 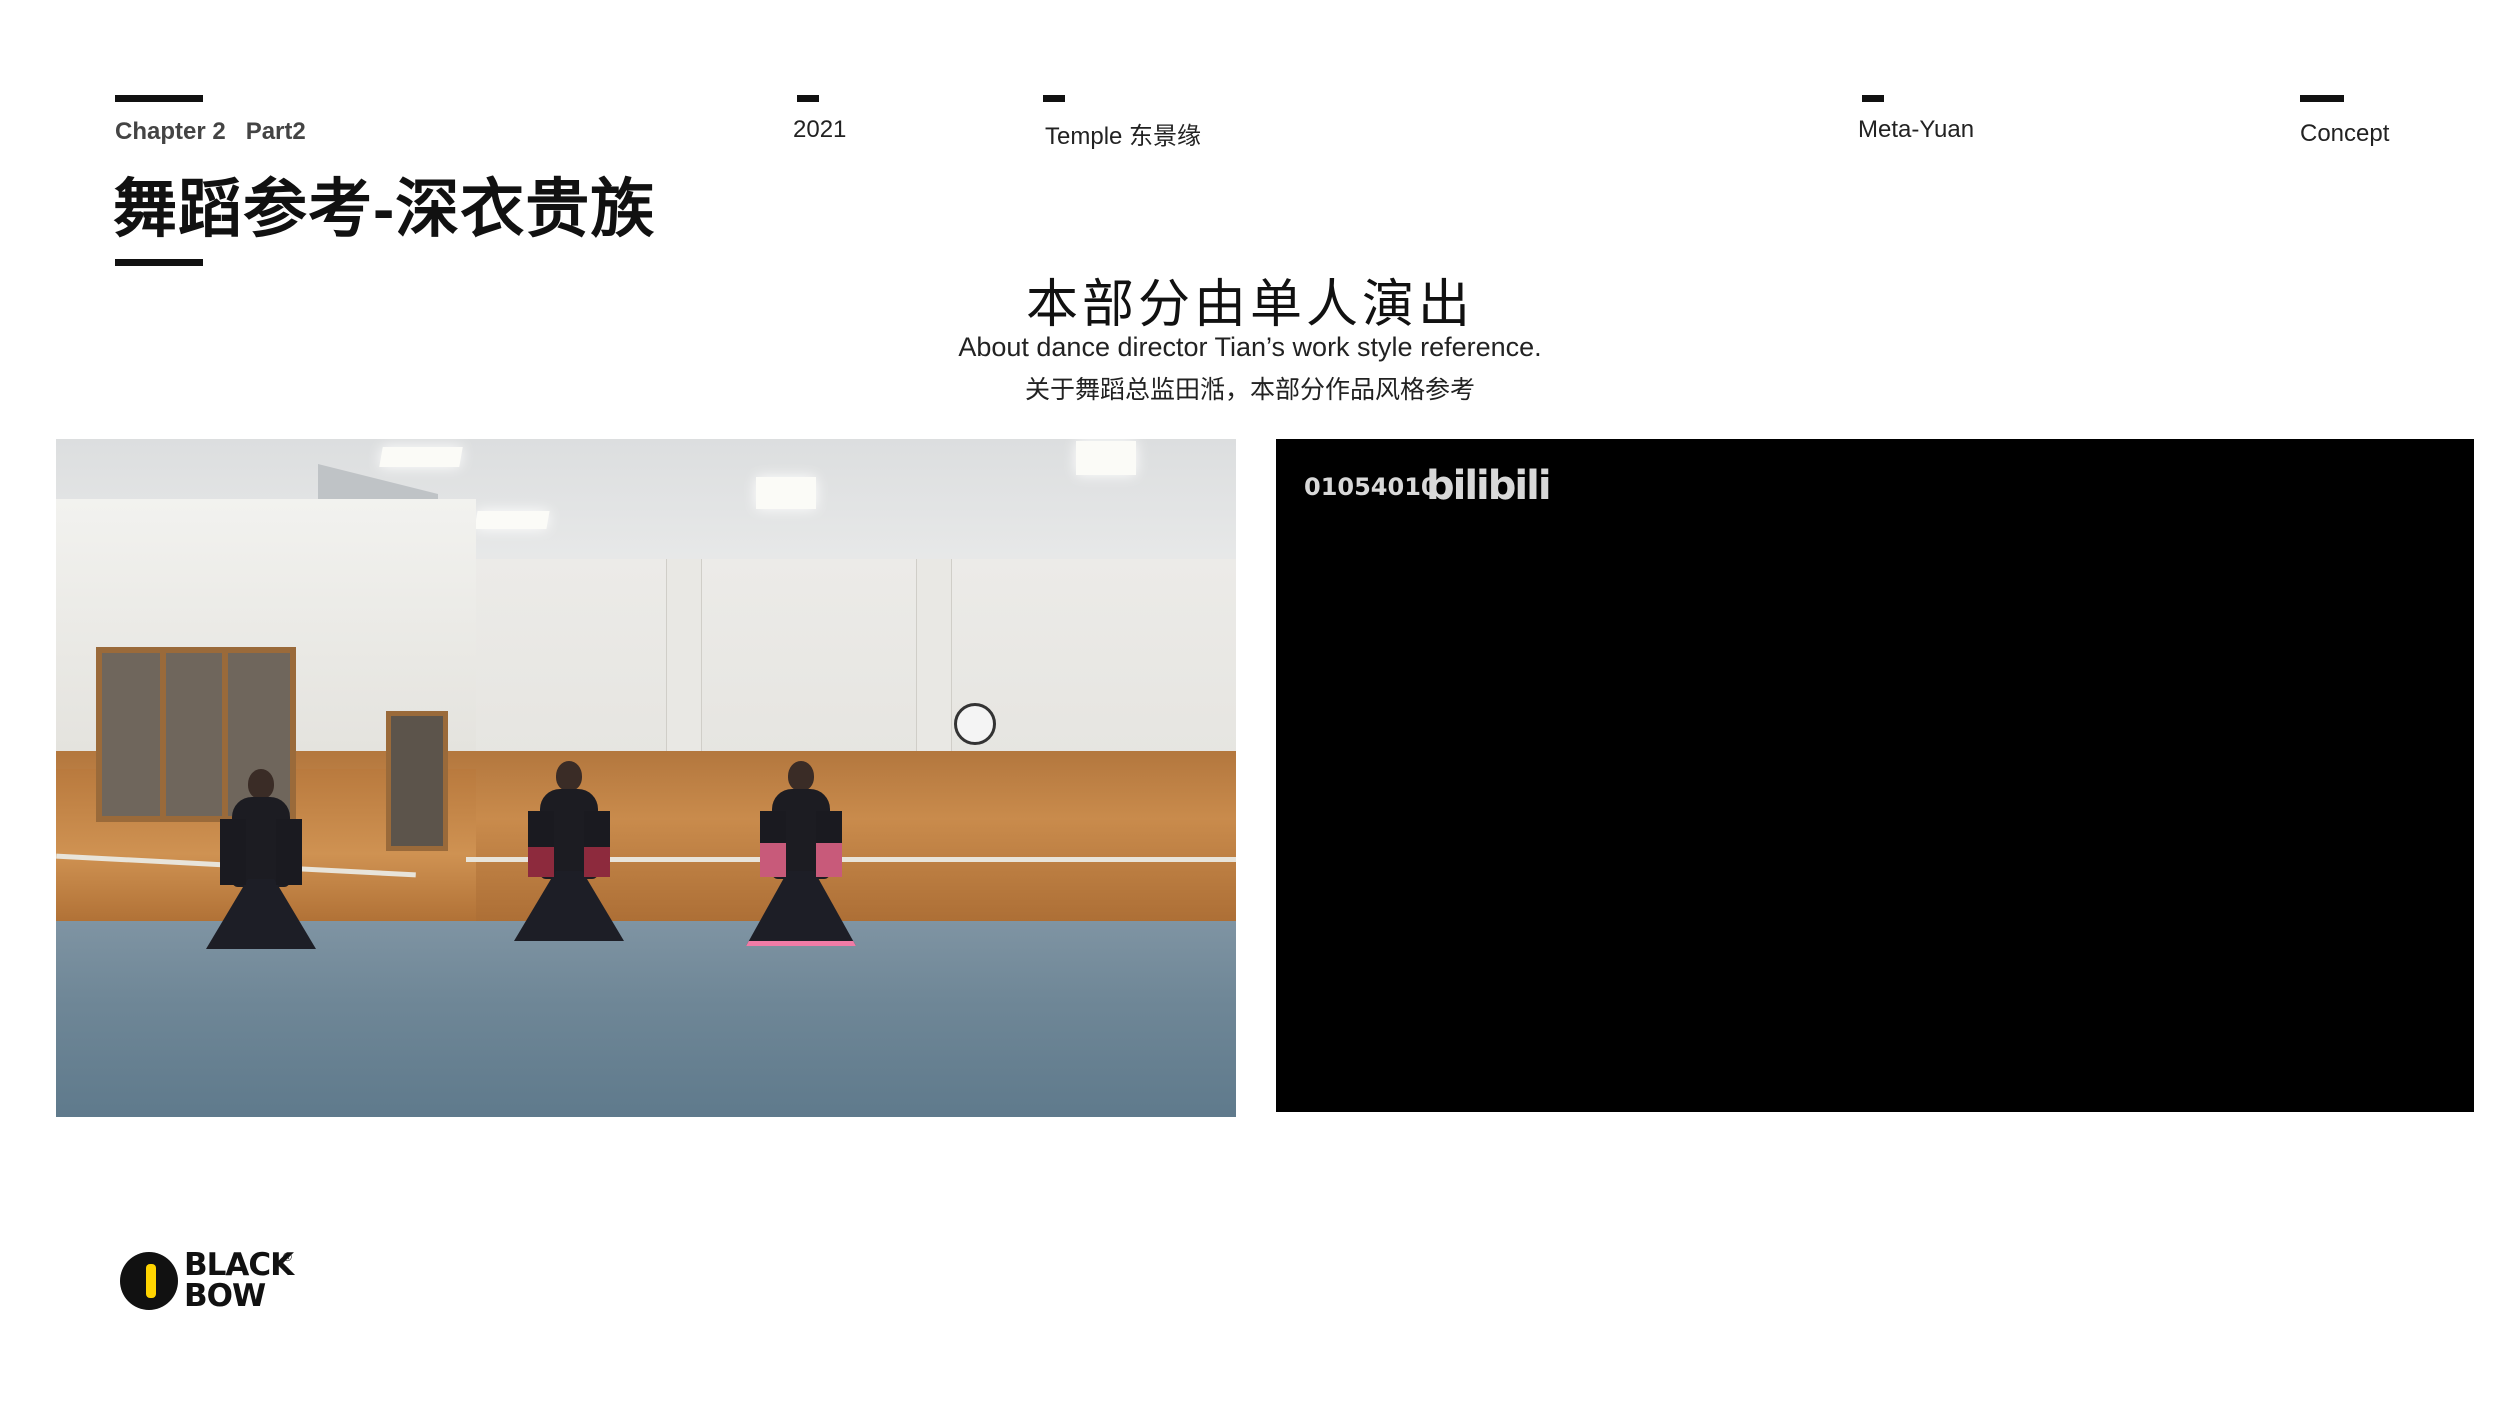 I want to click on dancer-left, so click(x=261, y=864).